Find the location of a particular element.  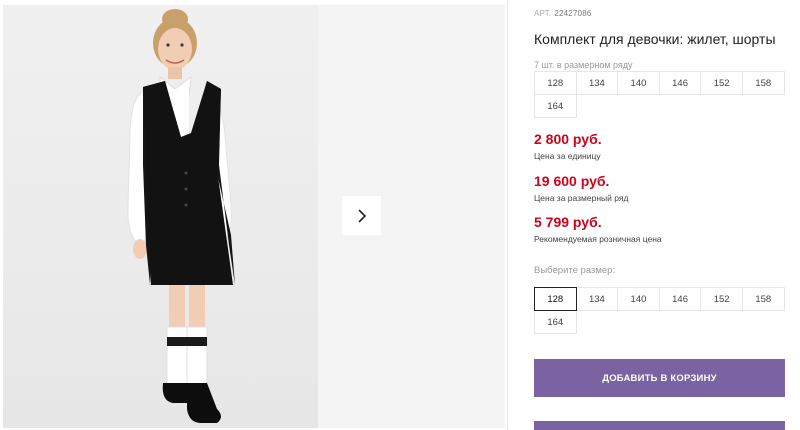

size-range-cell: 152 is located at coordinates (721, 83).